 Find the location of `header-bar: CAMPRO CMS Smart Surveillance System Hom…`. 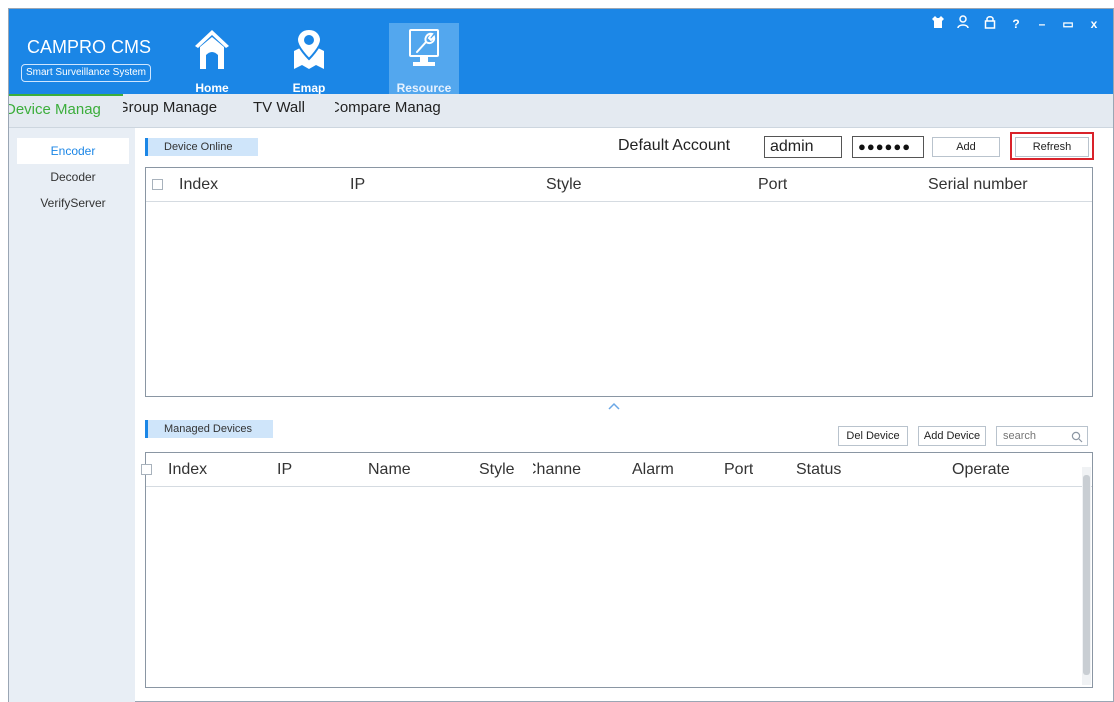

header-bar: CAMPRO CMS Smart Surveillance System Hom… is located at coordinates (561, 52).